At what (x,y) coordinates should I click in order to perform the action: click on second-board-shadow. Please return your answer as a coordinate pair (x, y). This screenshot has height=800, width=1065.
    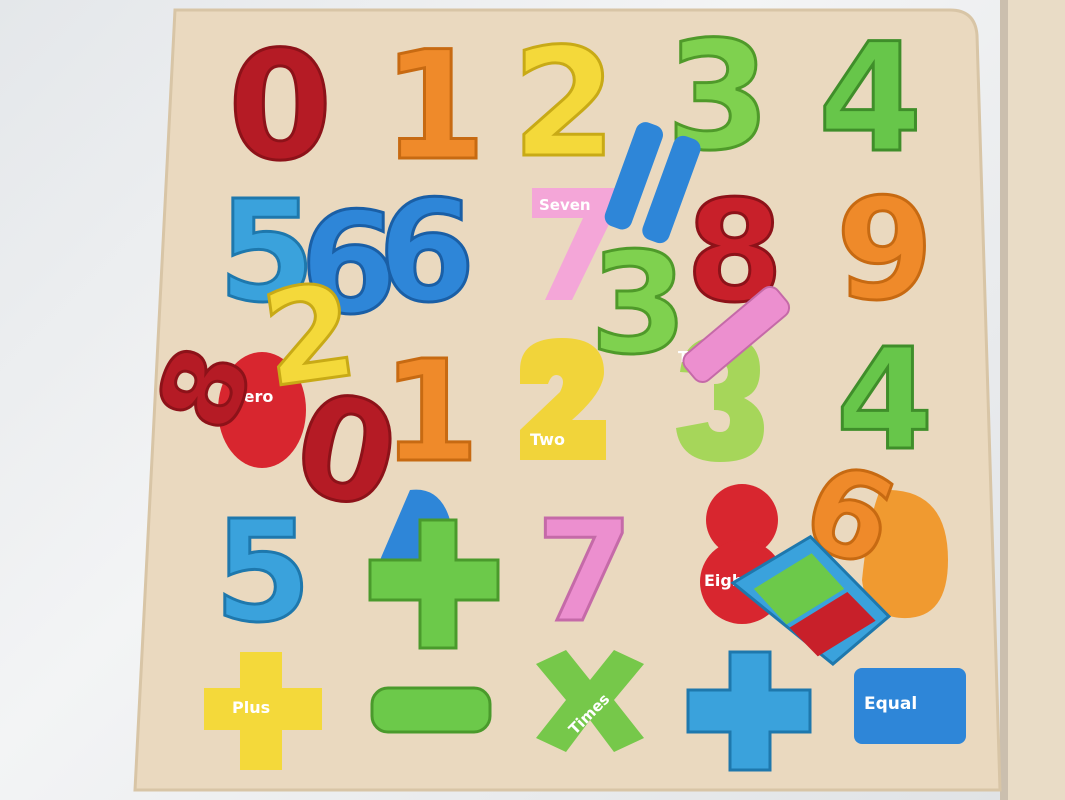
    Looking at the image, I should click on (1004, 400).